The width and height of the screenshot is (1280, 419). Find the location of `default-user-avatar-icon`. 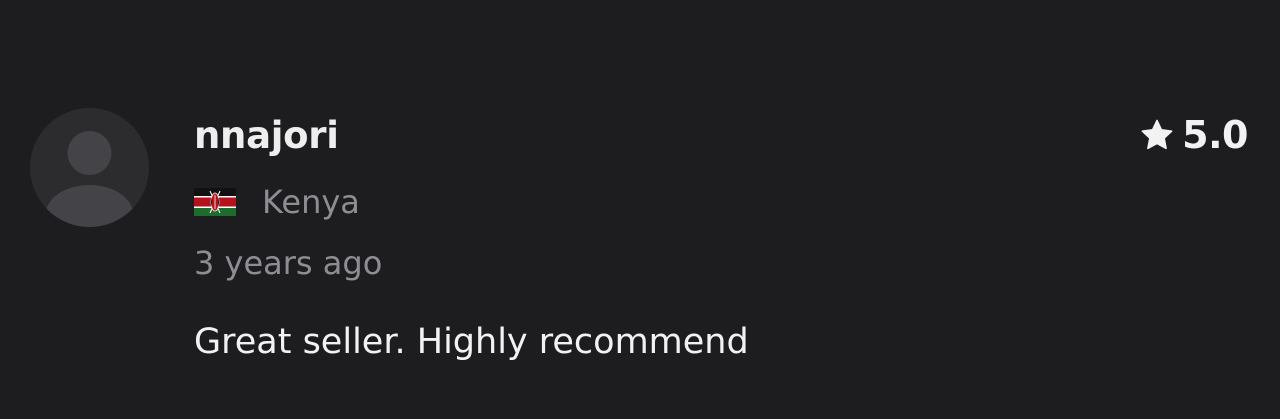

default-user-avatar-icon is located at coordinates (89, 179).